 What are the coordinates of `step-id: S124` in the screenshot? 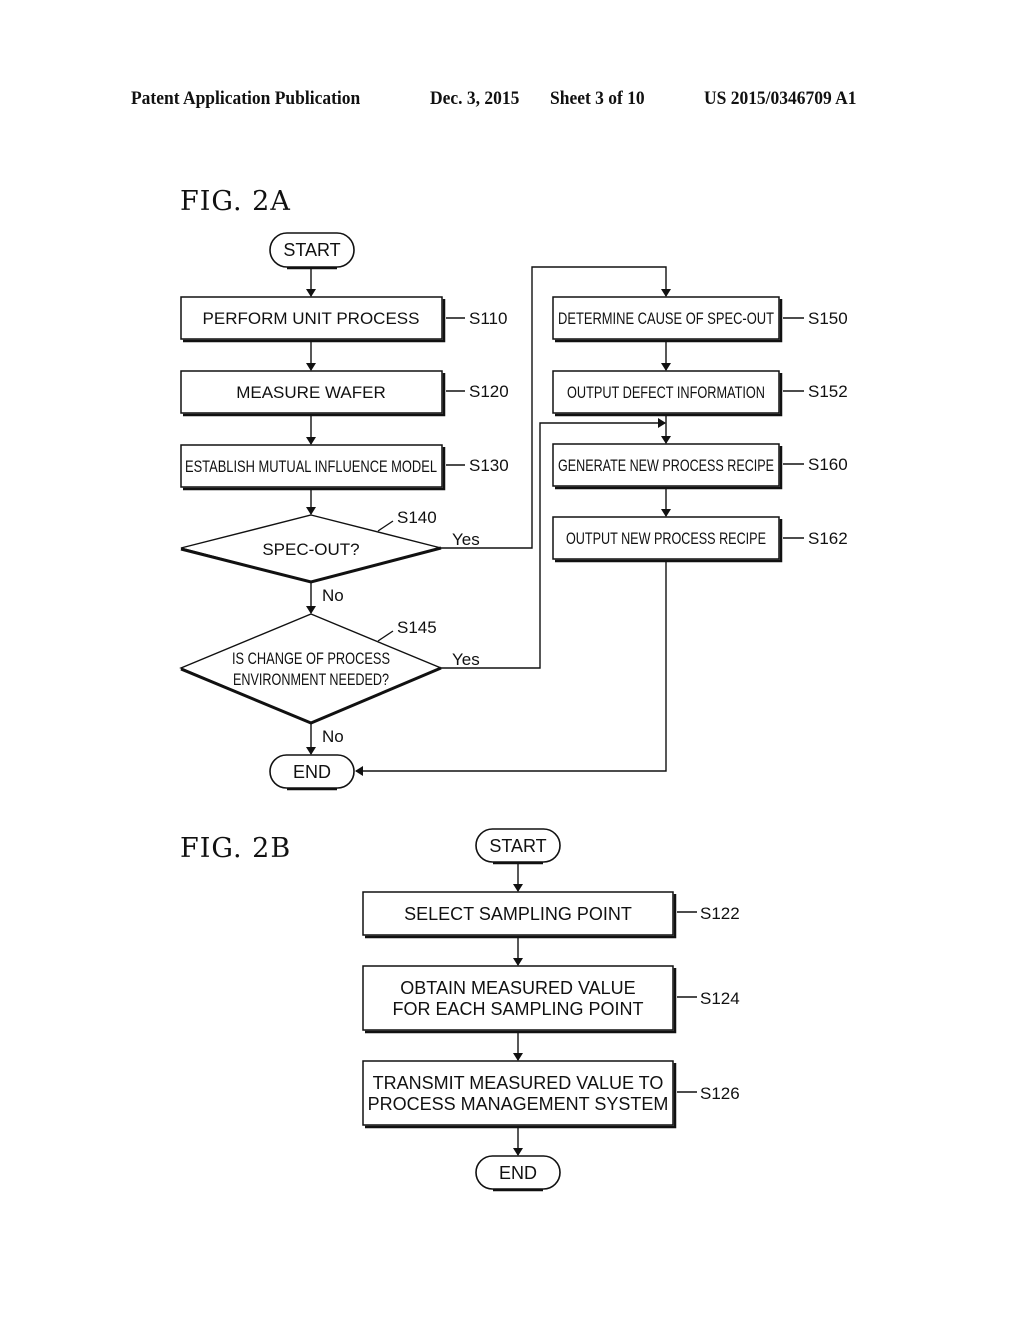 It's located at (720, 998).